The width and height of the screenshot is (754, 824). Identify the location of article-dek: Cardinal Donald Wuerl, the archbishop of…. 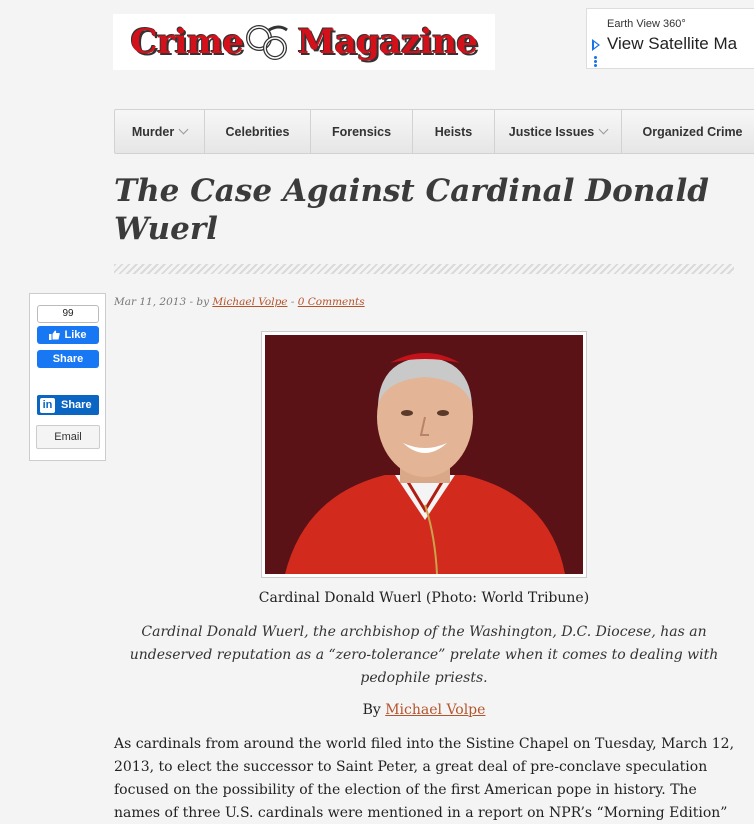
(424, 655).